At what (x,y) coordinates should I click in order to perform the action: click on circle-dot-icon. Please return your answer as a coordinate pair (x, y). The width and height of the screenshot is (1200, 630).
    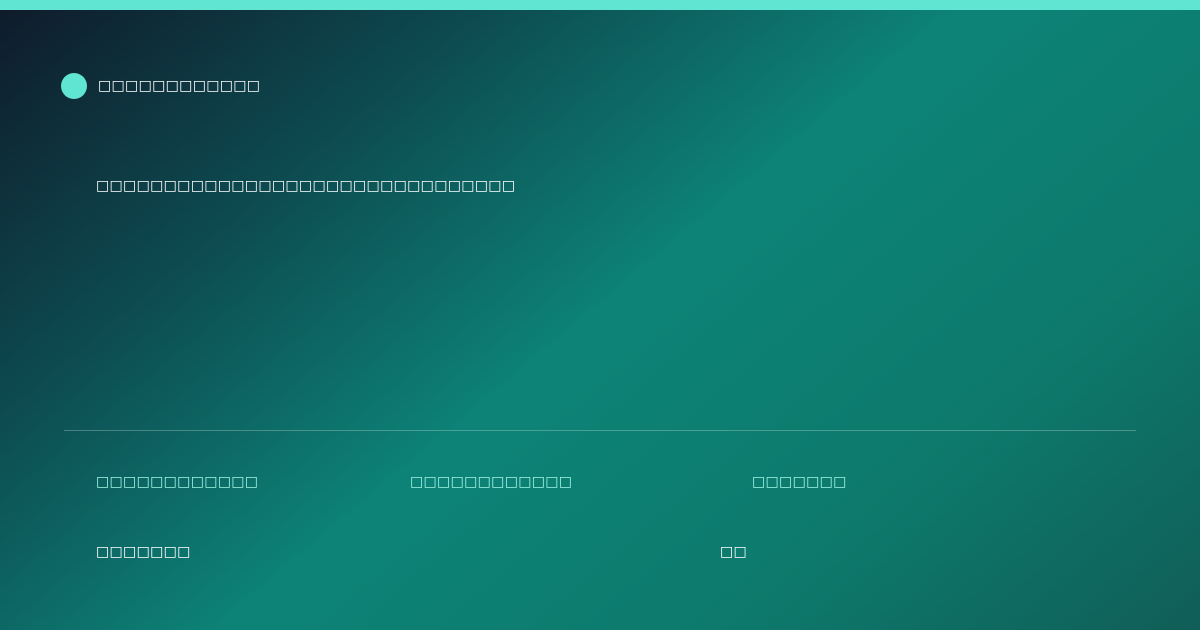
    Looking at the image, I should click on (74, 86).